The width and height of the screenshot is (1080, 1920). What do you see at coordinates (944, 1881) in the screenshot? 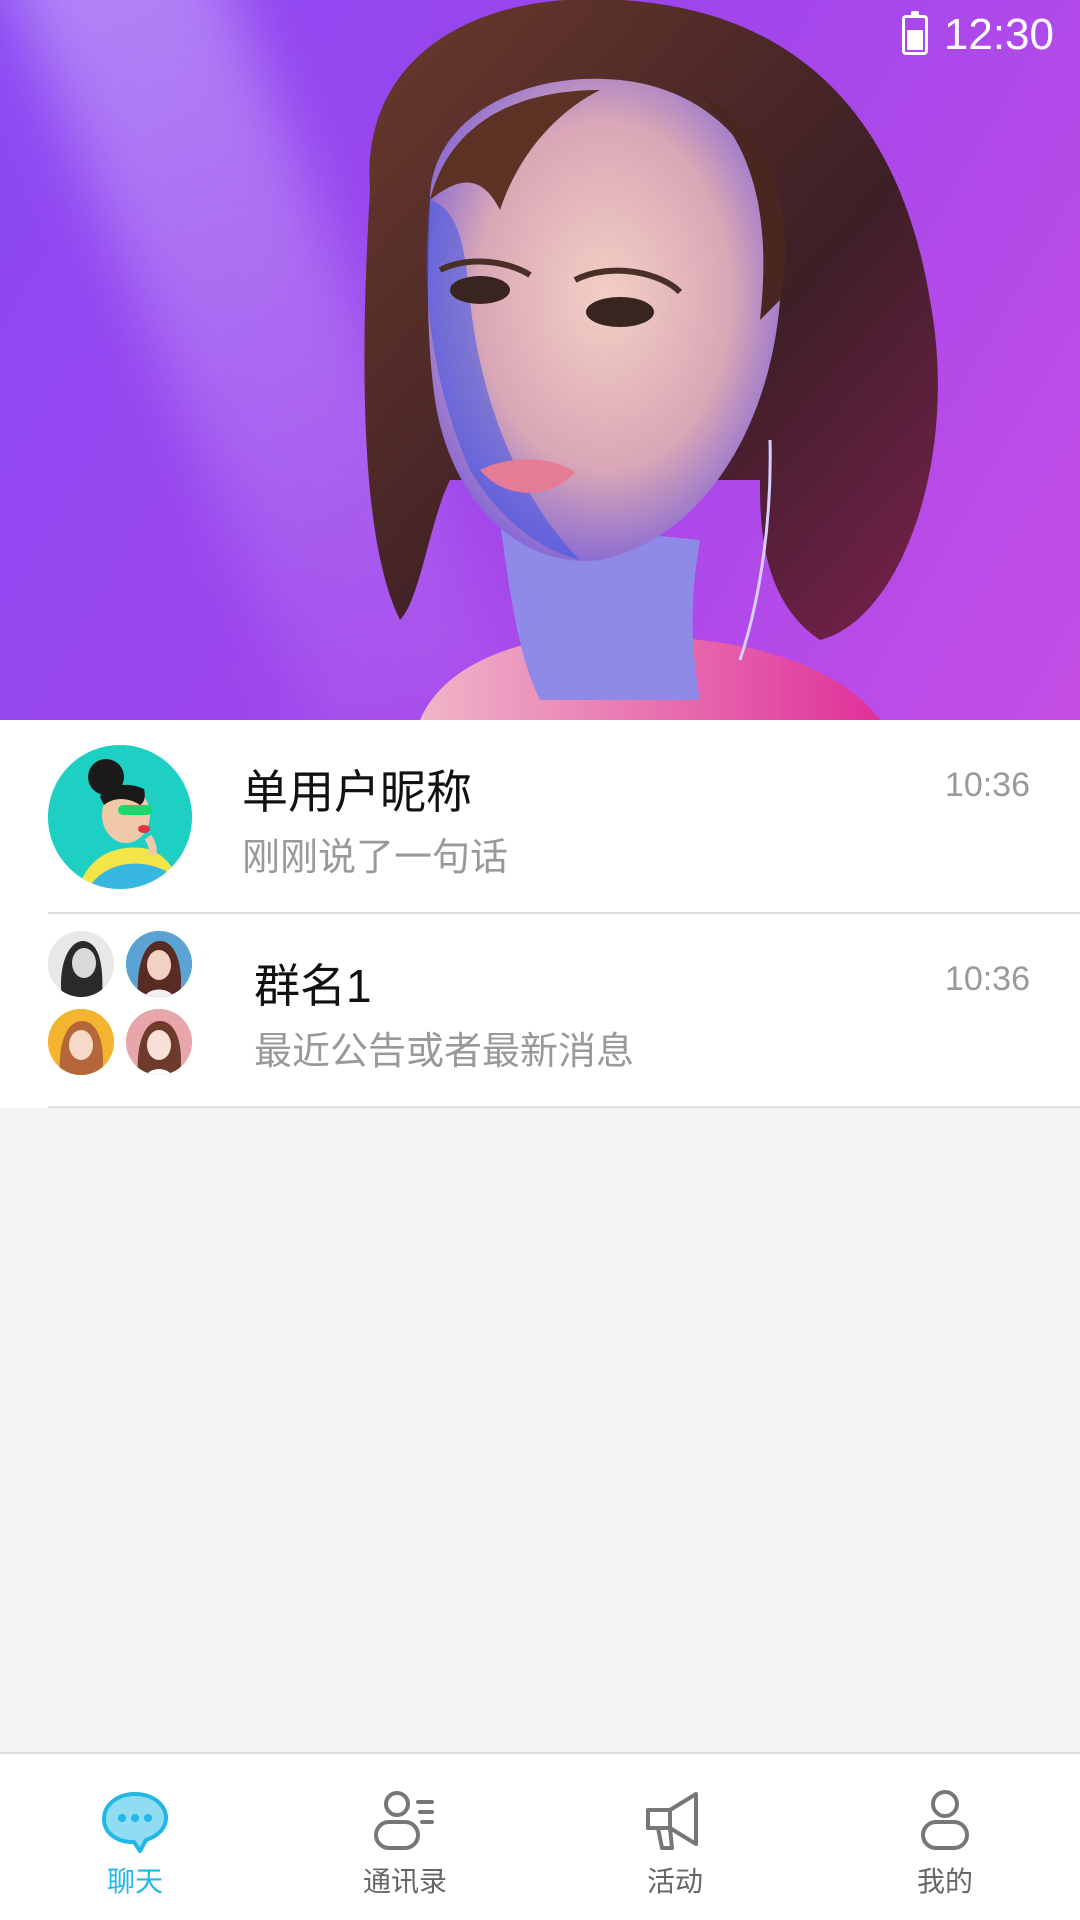
I see `nav-label-me: 我的` at bounding box center [944, 1881].